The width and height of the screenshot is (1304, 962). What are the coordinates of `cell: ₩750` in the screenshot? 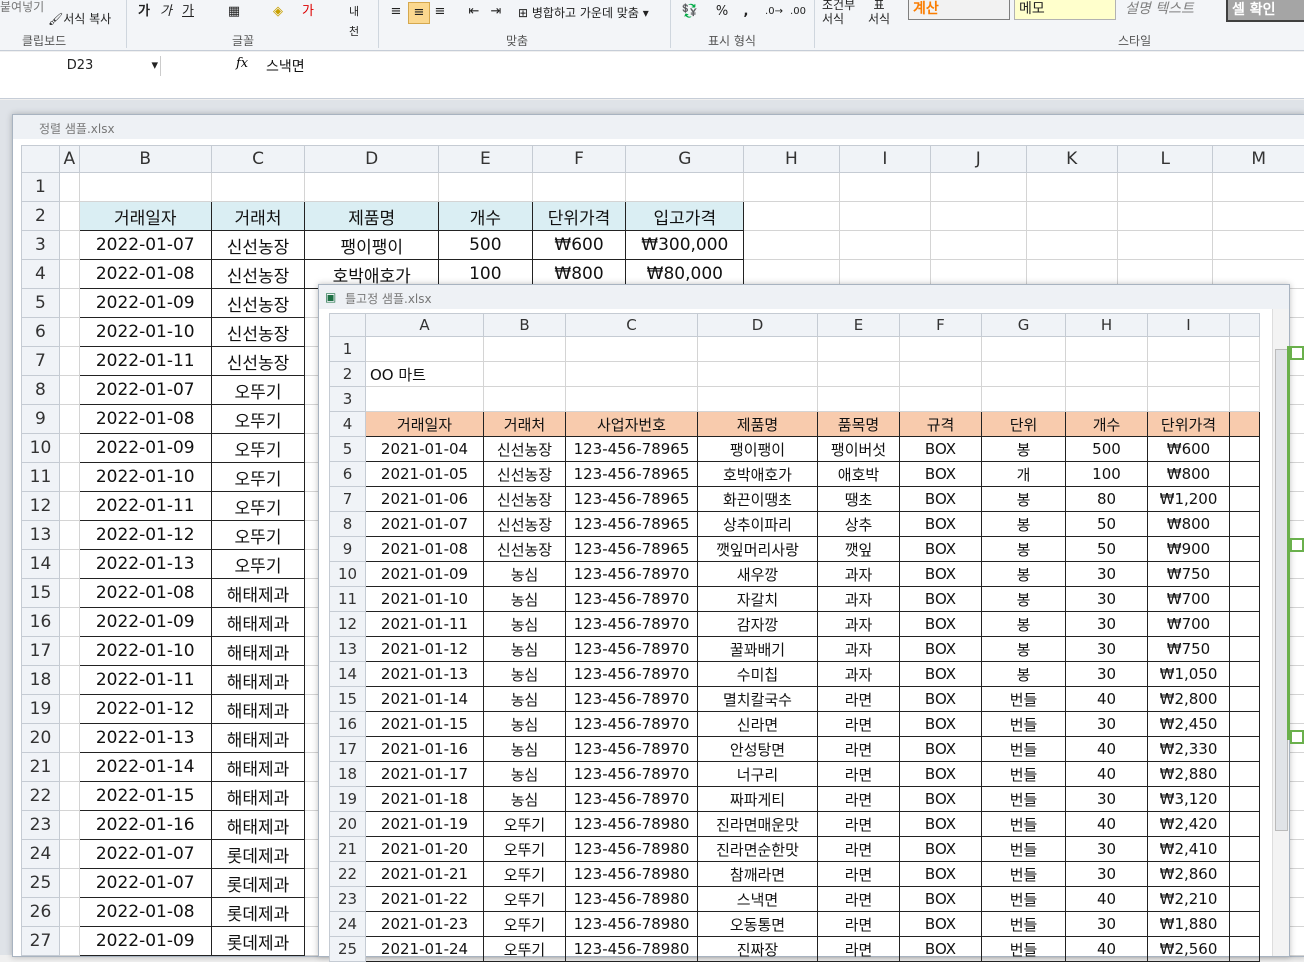 It's located at (1189, 574).